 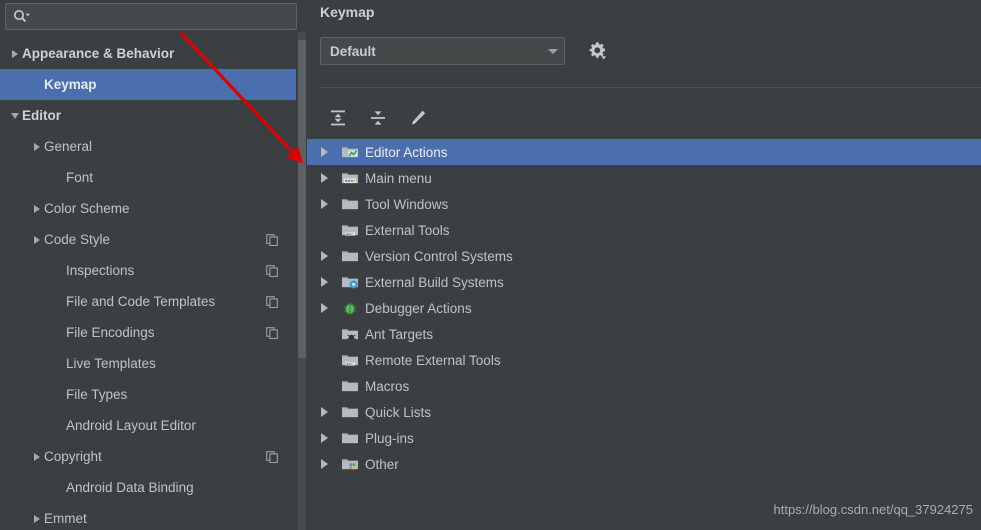 What do you see at coordinates (148, 394) in the screenshot?
I see `sidebar-item-file-types: File Types` at bounding box center [148, 394].